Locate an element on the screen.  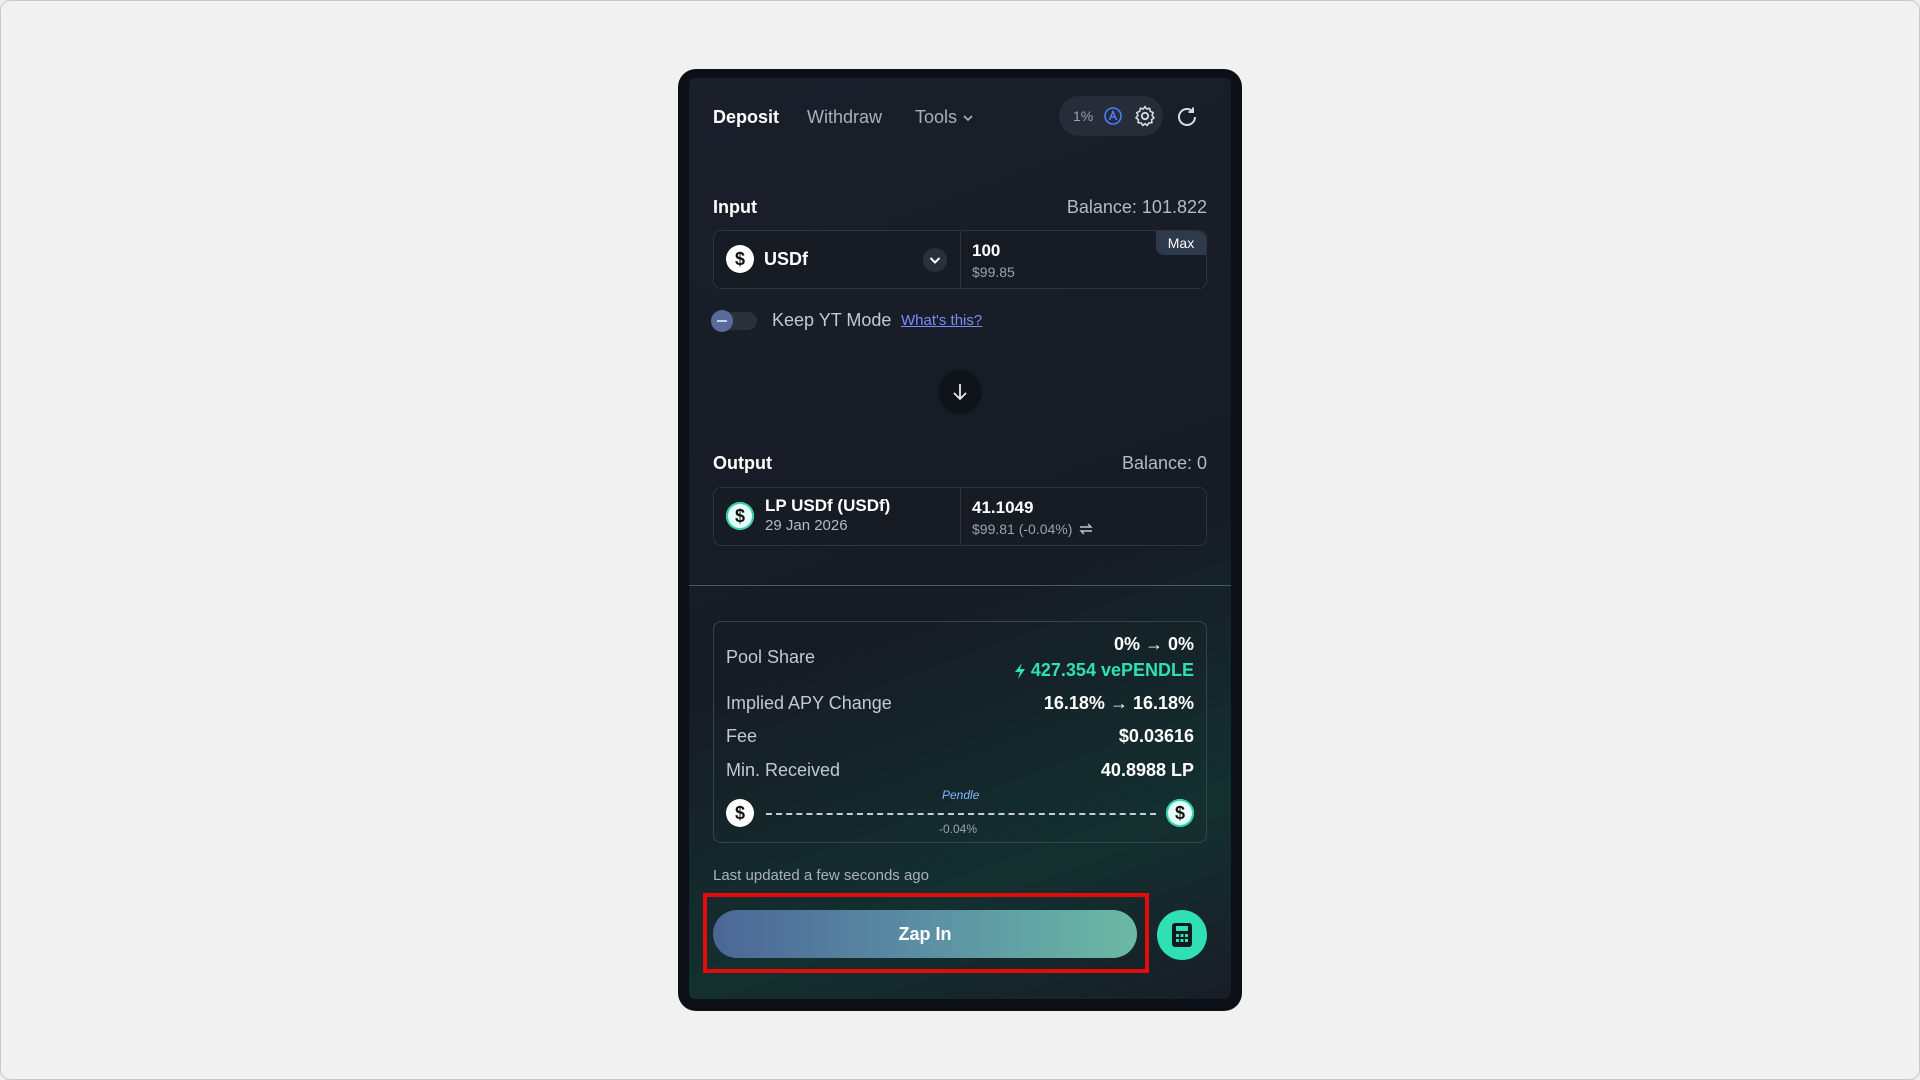
input-box: $ USDf 100 $99.85 Max is located at coordinates (960, 259).